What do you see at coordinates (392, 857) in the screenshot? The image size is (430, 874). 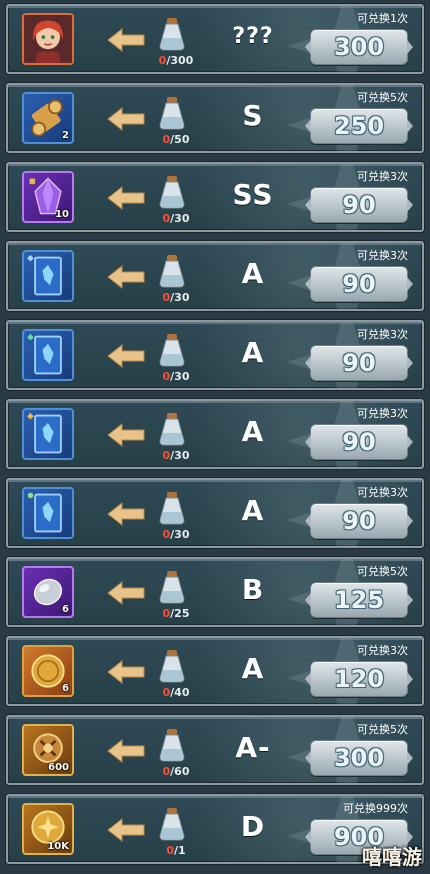 I see `watermark-text: 嘻嘻游` at bounding box center [392, 857].